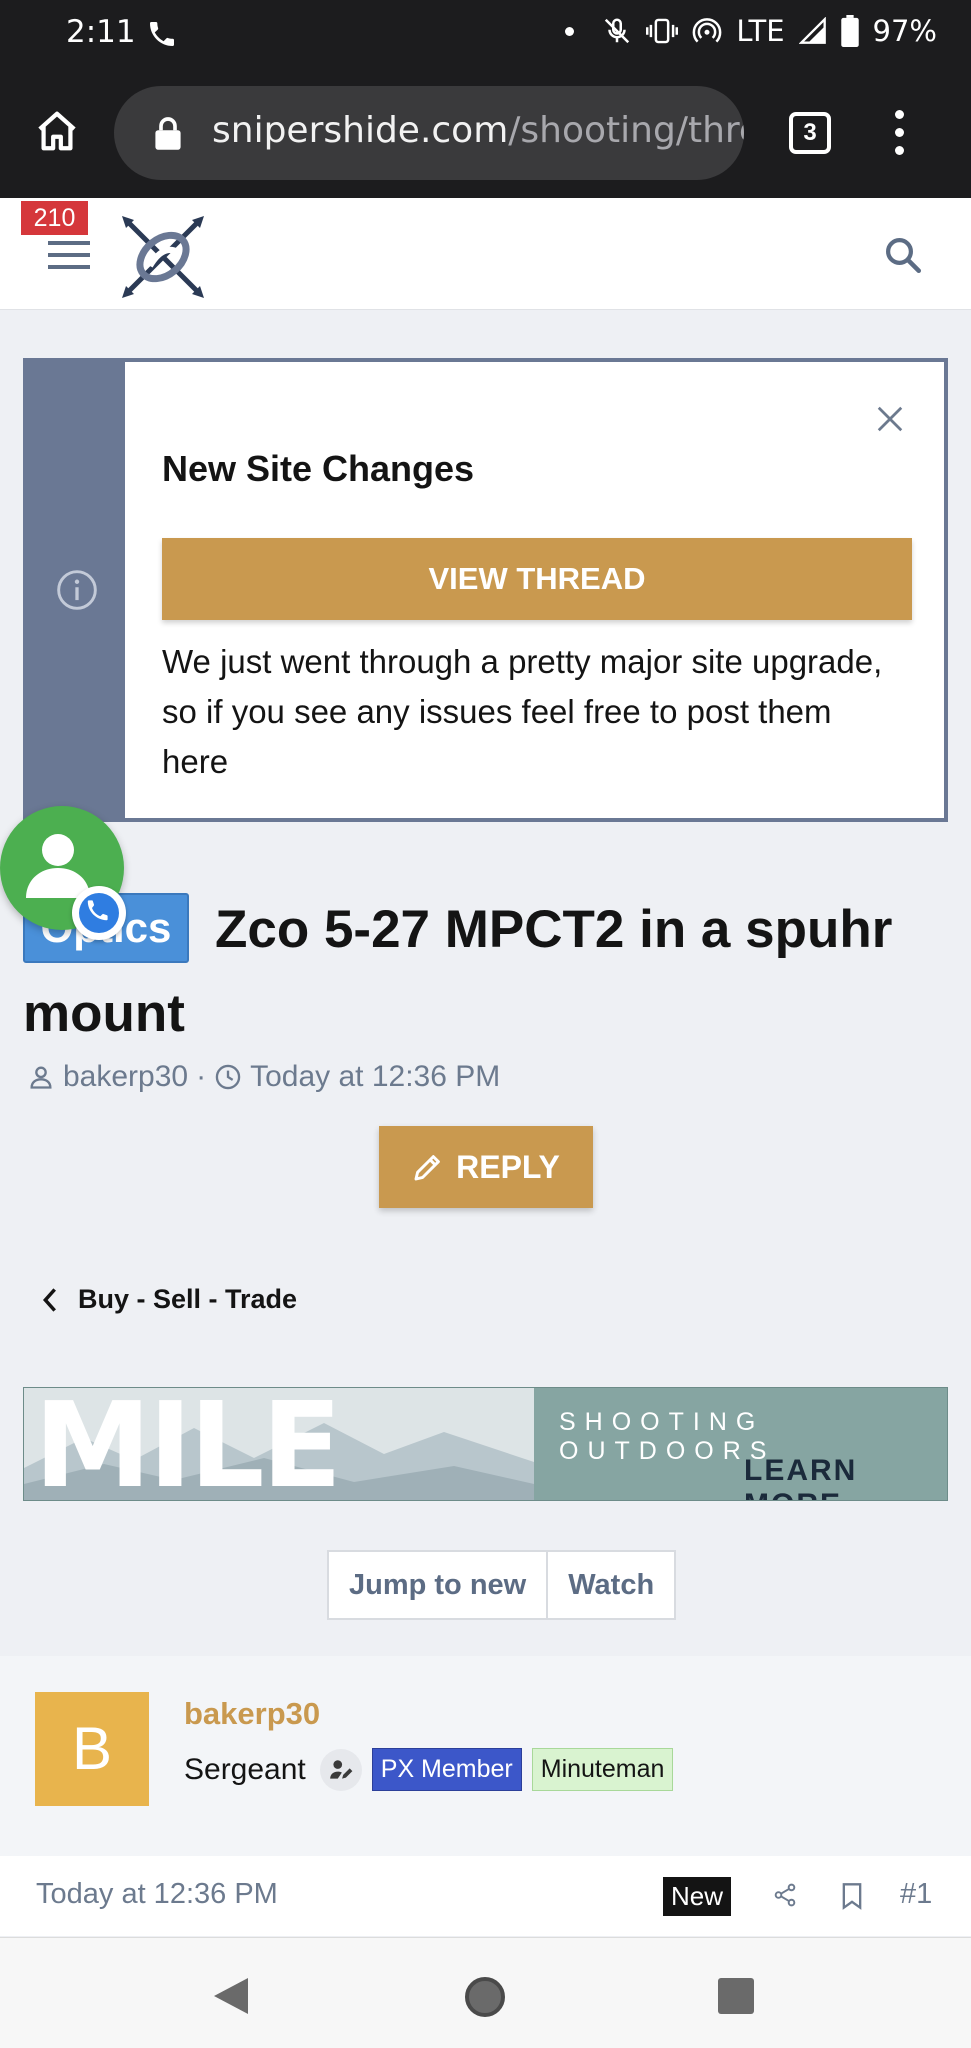 The image size is (971, 2048). I want to click on mic-muted-icon, so click(617, 31).